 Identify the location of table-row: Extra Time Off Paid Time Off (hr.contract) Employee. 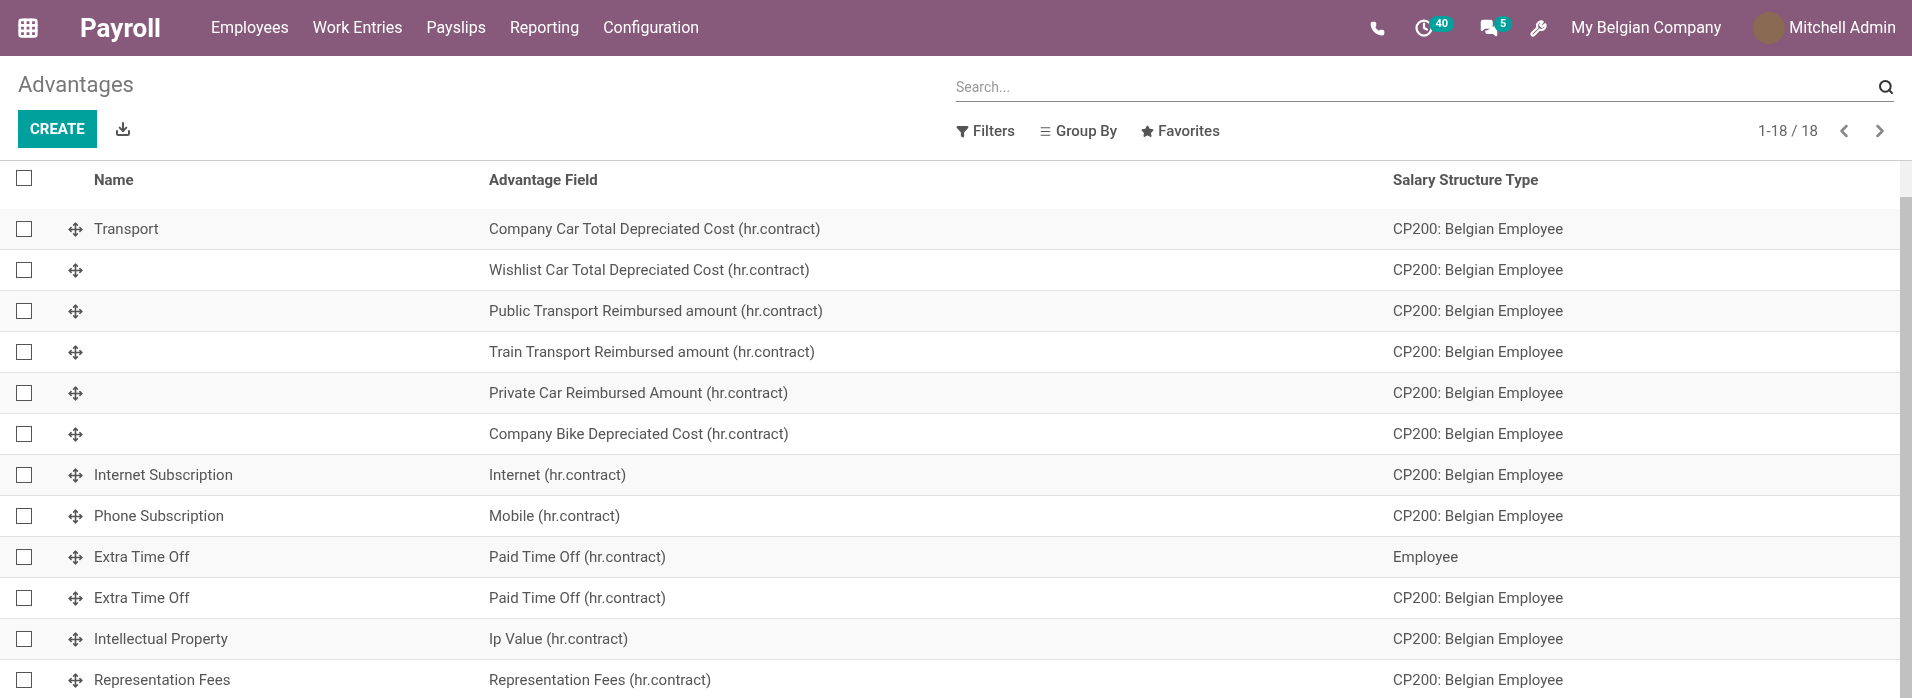
(950, 557).